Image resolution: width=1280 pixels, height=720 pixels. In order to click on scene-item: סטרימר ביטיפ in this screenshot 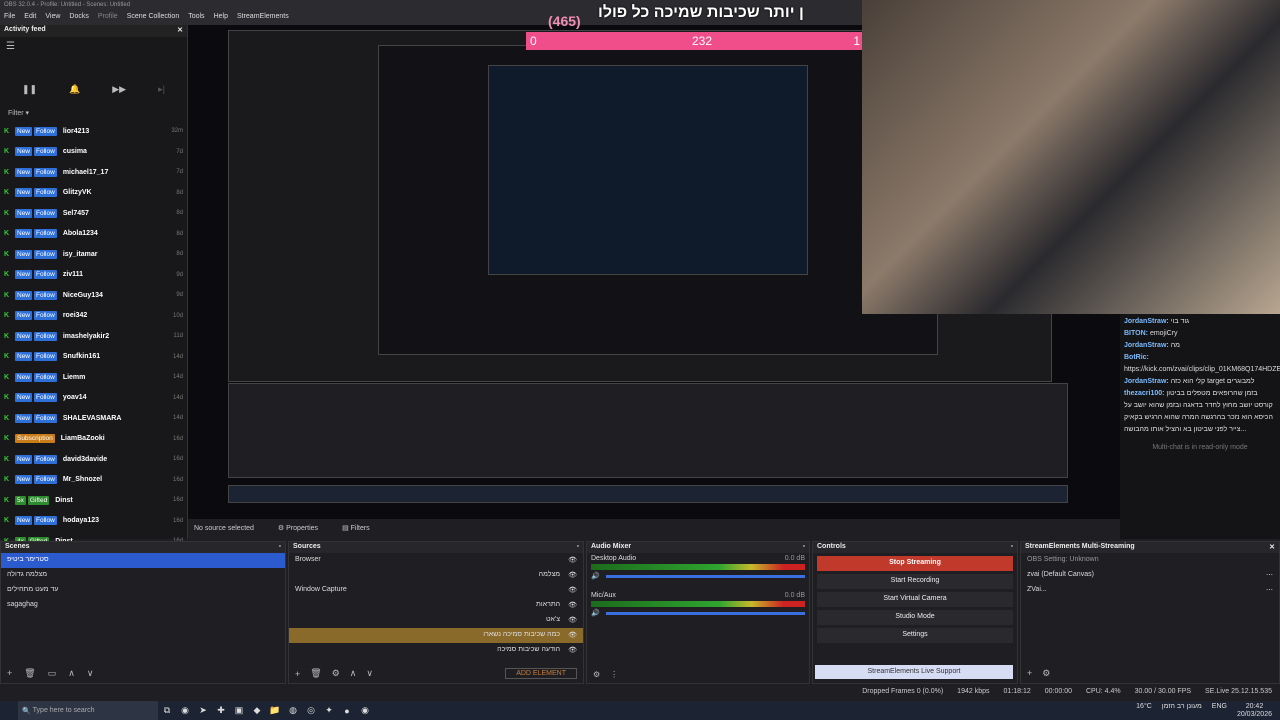, I will do `click(143, 560)`.